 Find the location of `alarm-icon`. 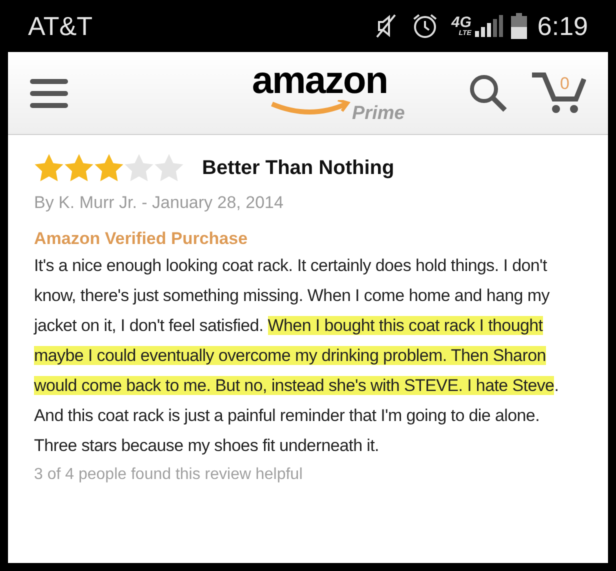

alarm-icon is located at coordinates (425, 26).